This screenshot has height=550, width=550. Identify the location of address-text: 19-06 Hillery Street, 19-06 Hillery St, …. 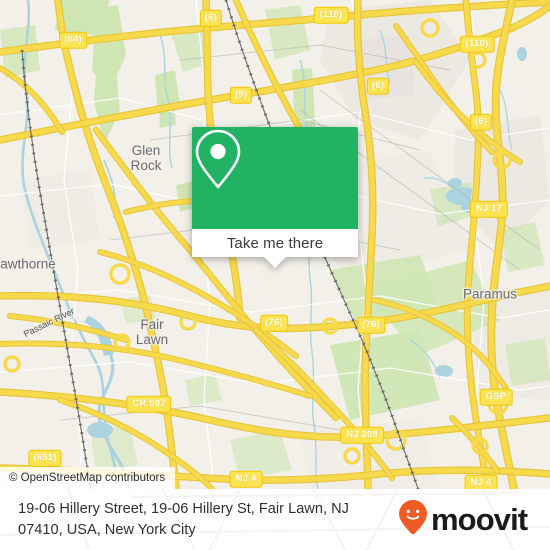
(208, 520).